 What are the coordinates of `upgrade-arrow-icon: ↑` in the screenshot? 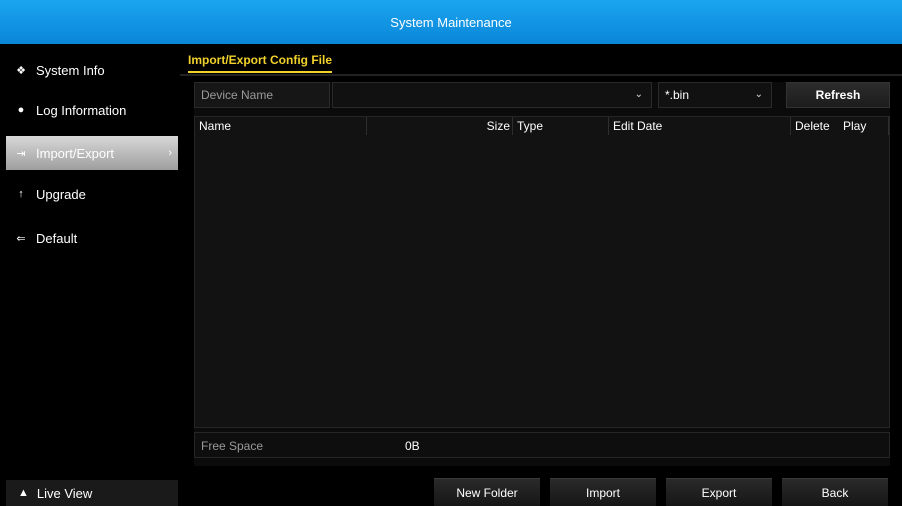 It's located at (21, 194).